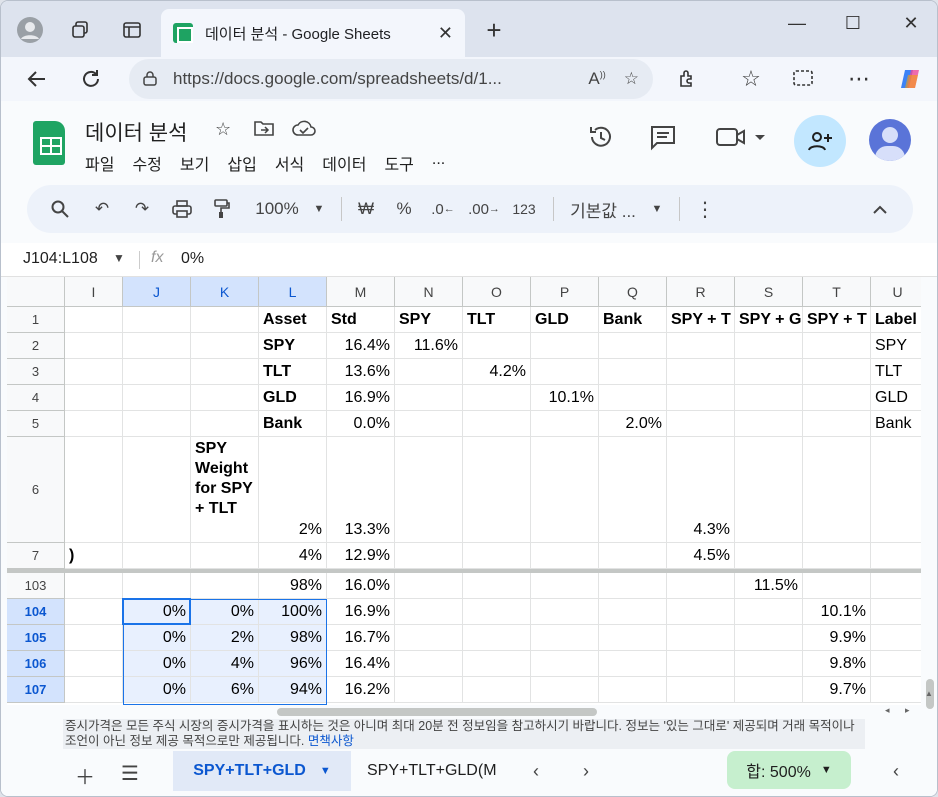 Image resolution: width=938 pixels, height=797 pixels. Describe the element at coordinates (769, 690) in the screenshot. I see `cell-s107` at that location.